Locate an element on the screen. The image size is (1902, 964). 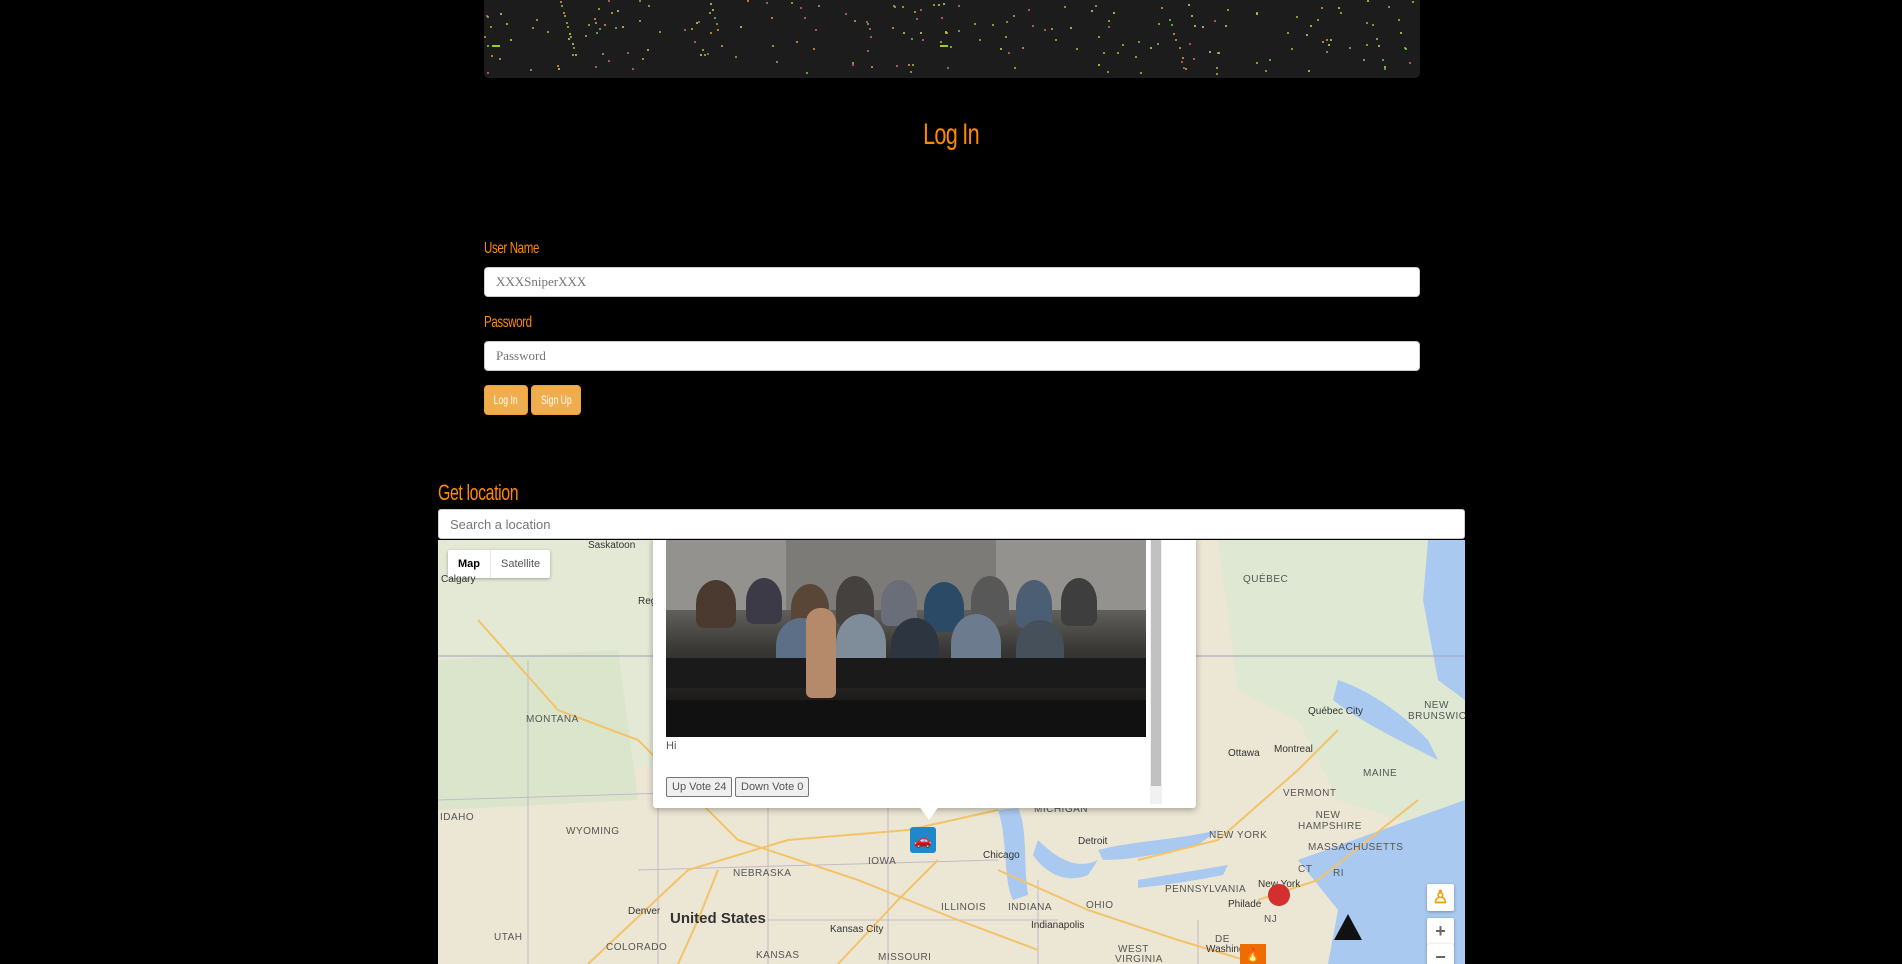
password-input is located at coordinates (952, 356).